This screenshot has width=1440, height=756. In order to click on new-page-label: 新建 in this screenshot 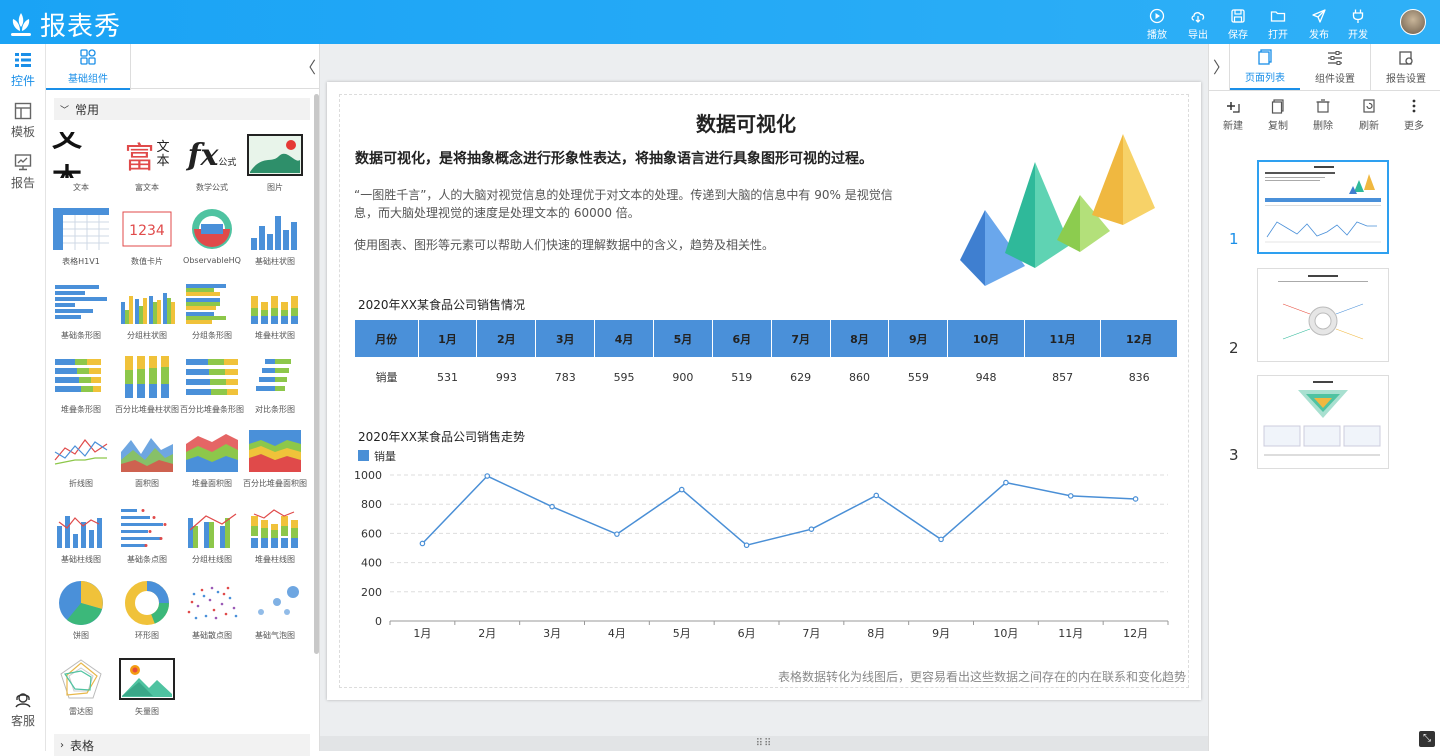, I will do `click(1233, 126)`.